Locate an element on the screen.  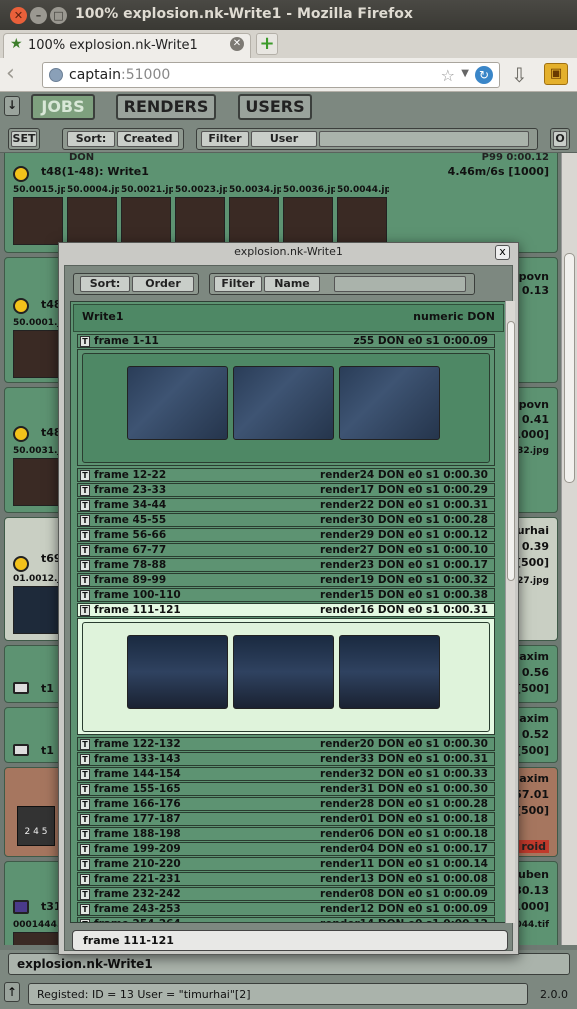
site-identity-icon is located at coordinates (56, 75).